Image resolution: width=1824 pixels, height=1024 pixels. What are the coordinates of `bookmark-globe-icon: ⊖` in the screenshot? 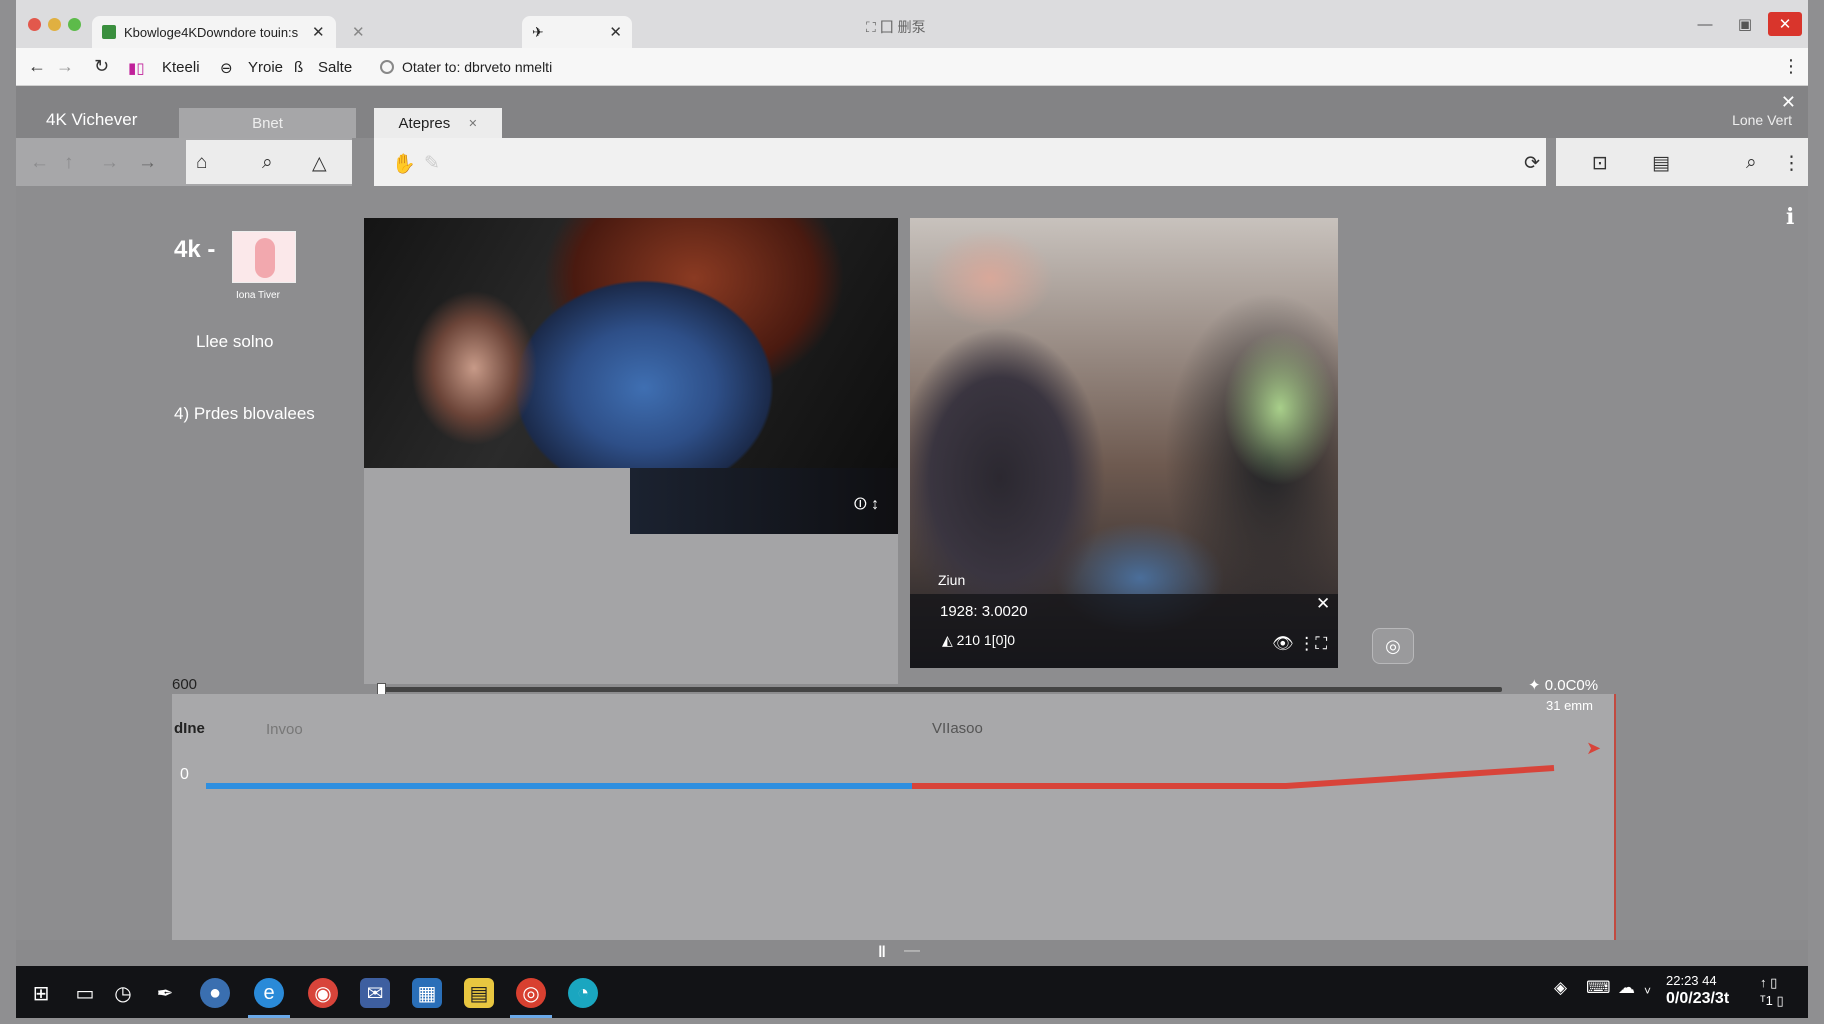 It's located at (226, 68).